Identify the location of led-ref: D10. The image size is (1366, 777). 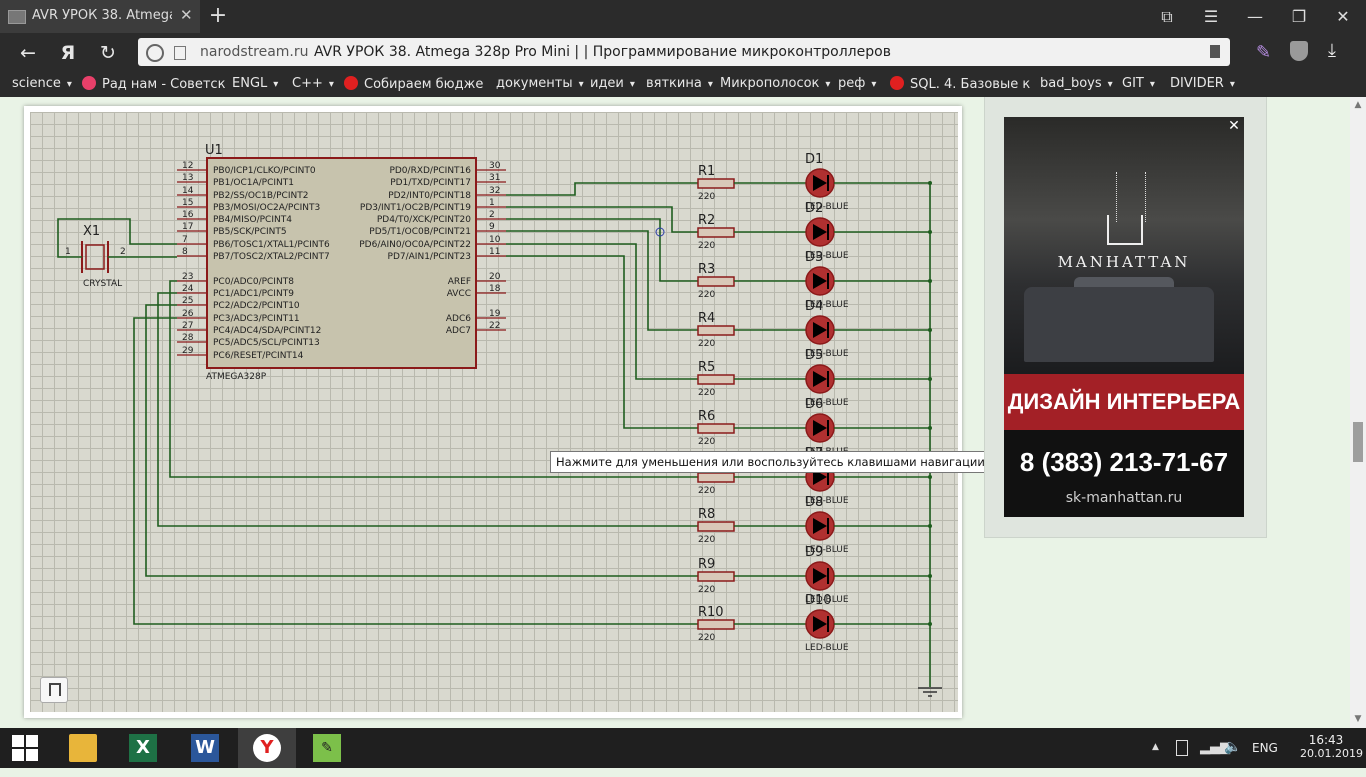
(818, 600).